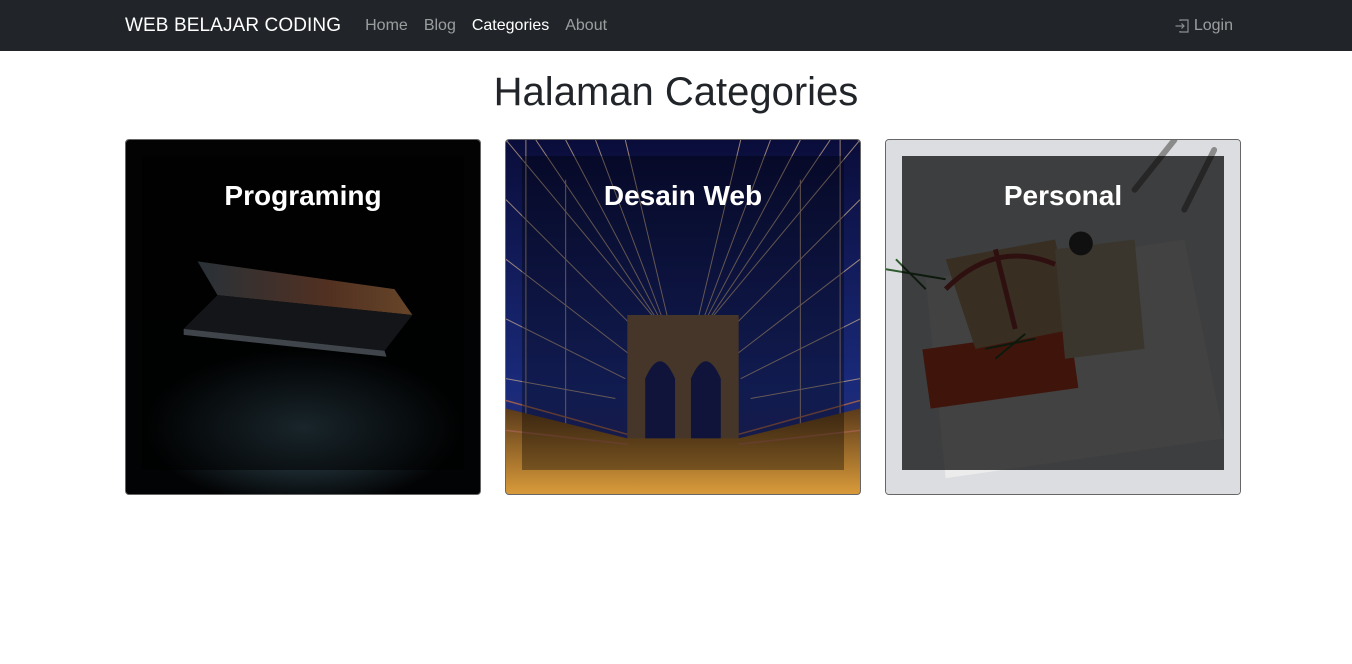 The height and width of the screenshot is (664, 1352). I want to click on box-arrow-in-right-icon, so click(1182, 25).